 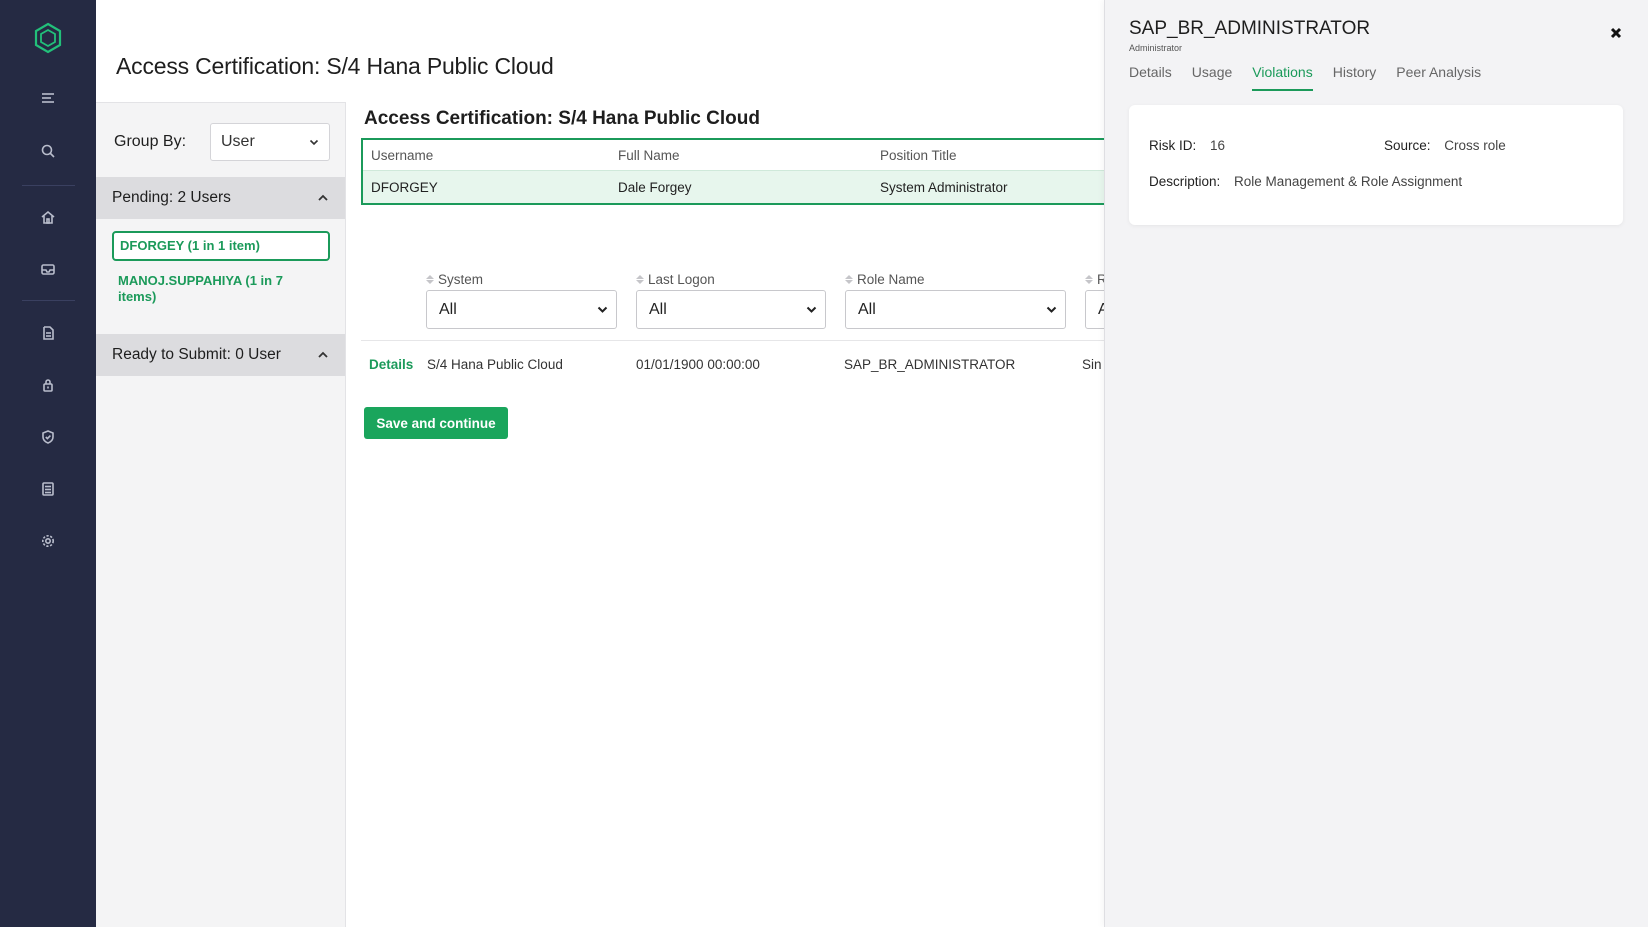 I want to click on group-by-value: User, so click(x=238, y=141).